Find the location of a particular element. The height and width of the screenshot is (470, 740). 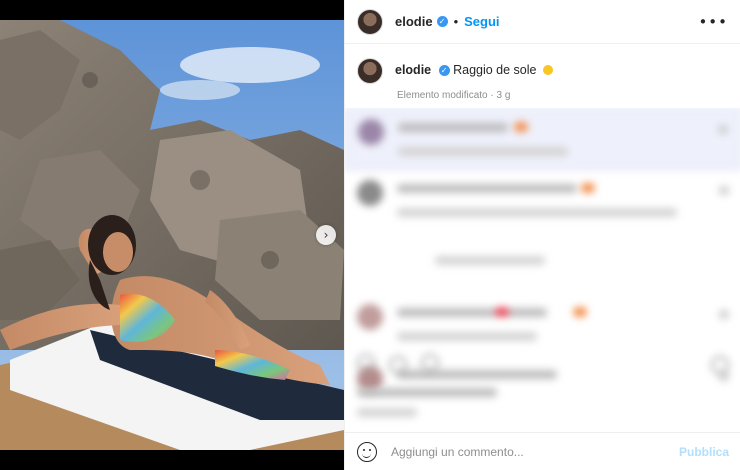

action-bar-blurred is located at coordinates (542, 386).